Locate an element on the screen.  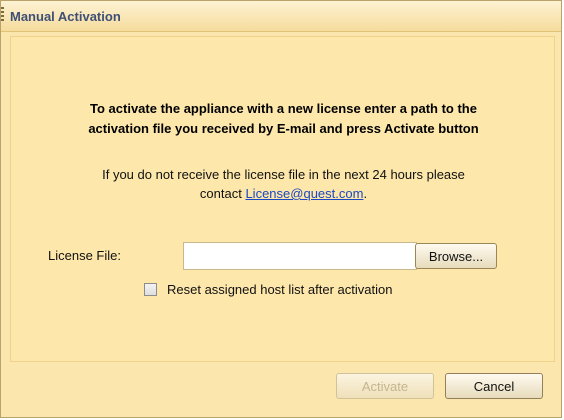
license-file-input is located at coordinates (300, 256).